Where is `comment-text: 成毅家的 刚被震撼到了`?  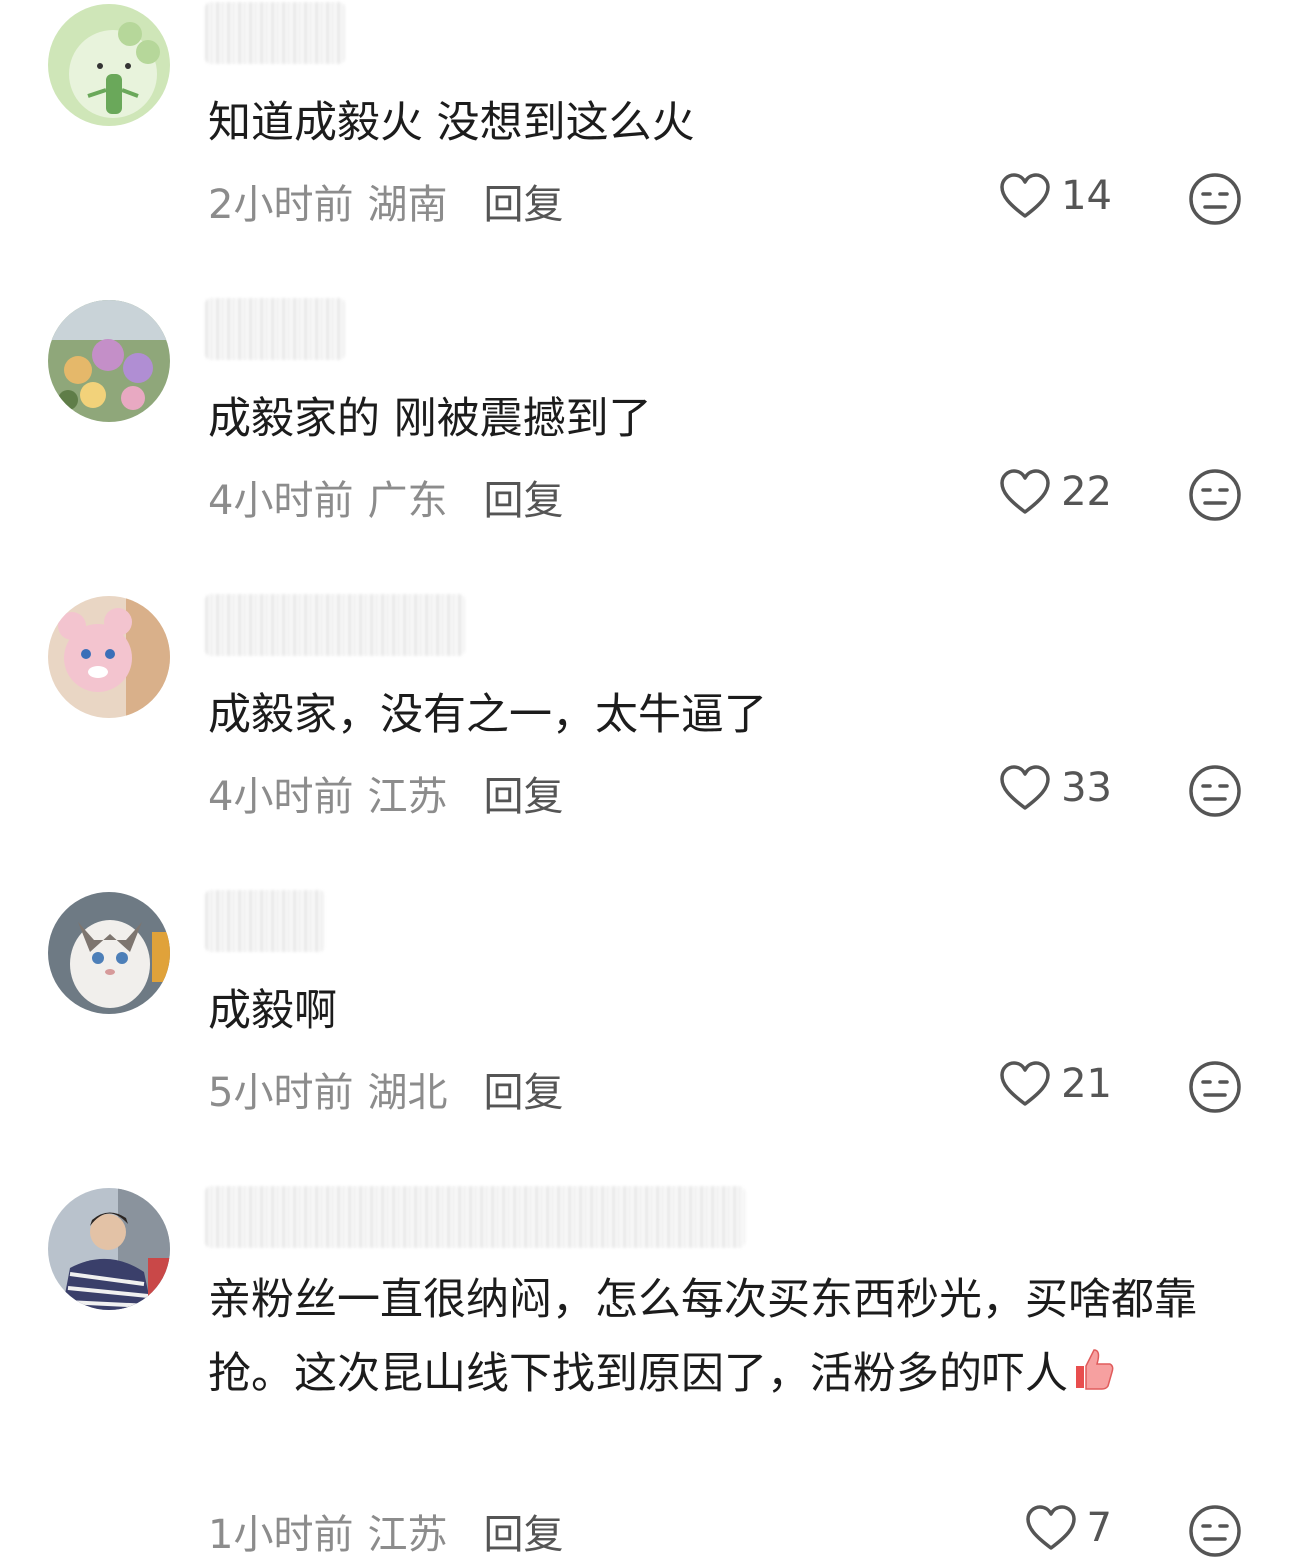
comment-text: 成毅家的 刚被震撼到了 is located at coordinates (430, 419).